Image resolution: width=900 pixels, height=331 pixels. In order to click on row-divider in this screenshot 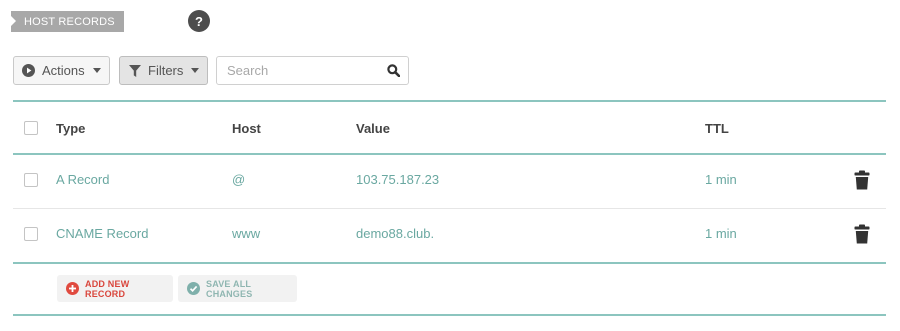, I will do `click(449, 208)`.